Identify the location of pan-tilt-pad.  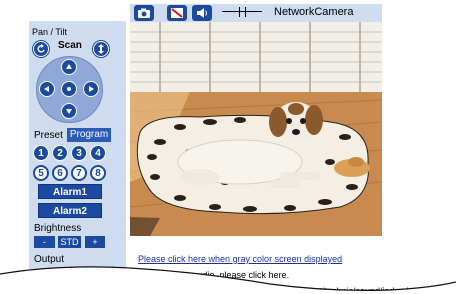
(69, 89).